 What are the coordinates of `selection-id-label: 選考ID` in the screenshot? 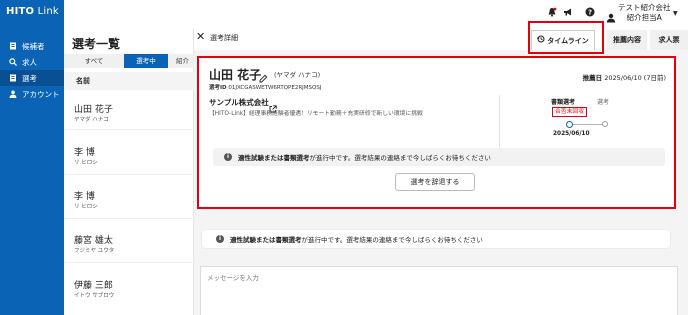 It's located at (218, 88).